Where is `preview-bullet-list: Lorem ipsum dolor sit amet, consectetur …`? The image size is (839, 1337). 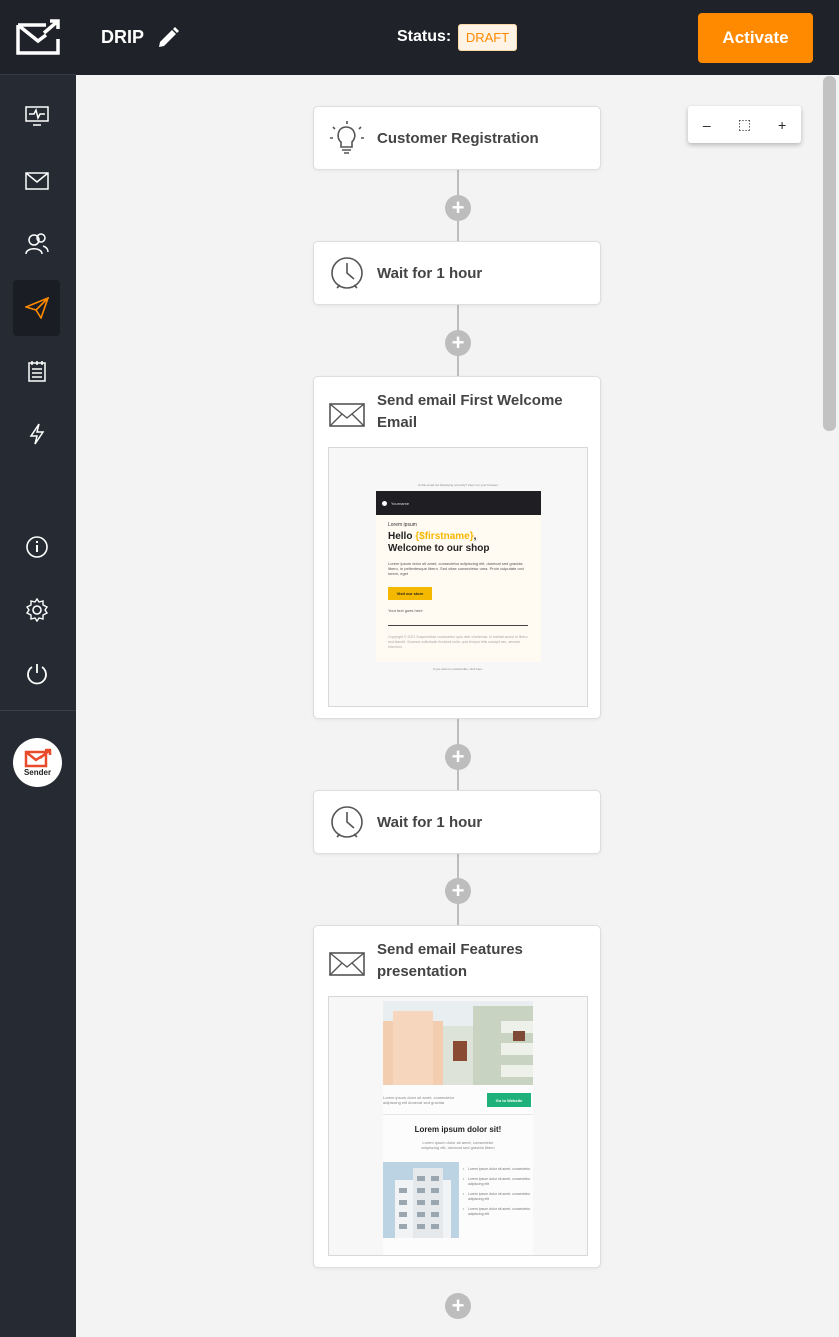
preview-bullet-list: Lorem ipsum dolor sit amet, consectetur … is located at coordinates (498, 1194).